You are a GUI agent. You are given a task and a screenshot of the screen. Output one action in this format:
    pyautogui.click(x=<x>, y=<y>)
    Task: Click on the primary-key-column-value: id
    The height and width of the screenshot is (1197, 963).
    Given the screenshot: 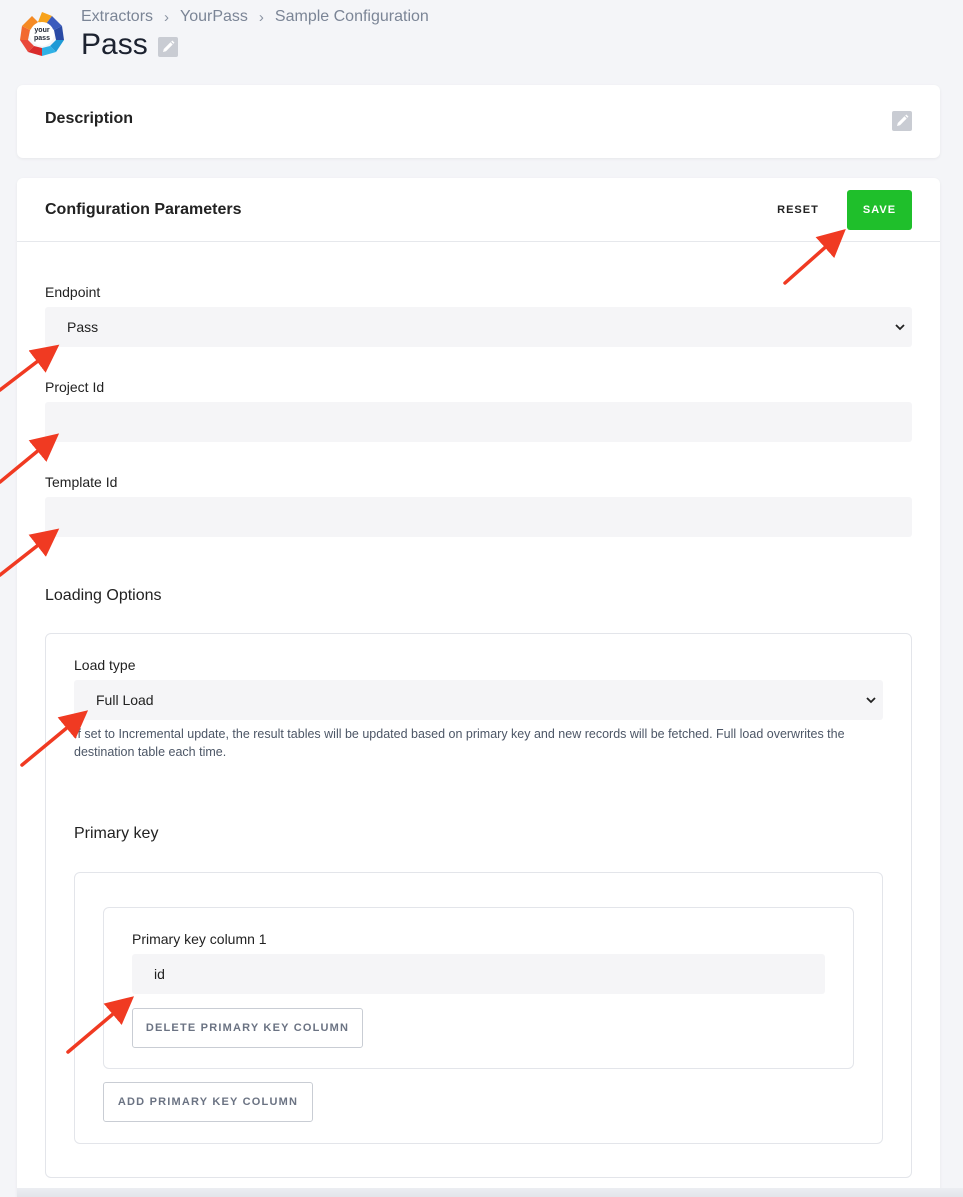 What is the action you would take?
    pyautogui.click(x=159, y=974)
    